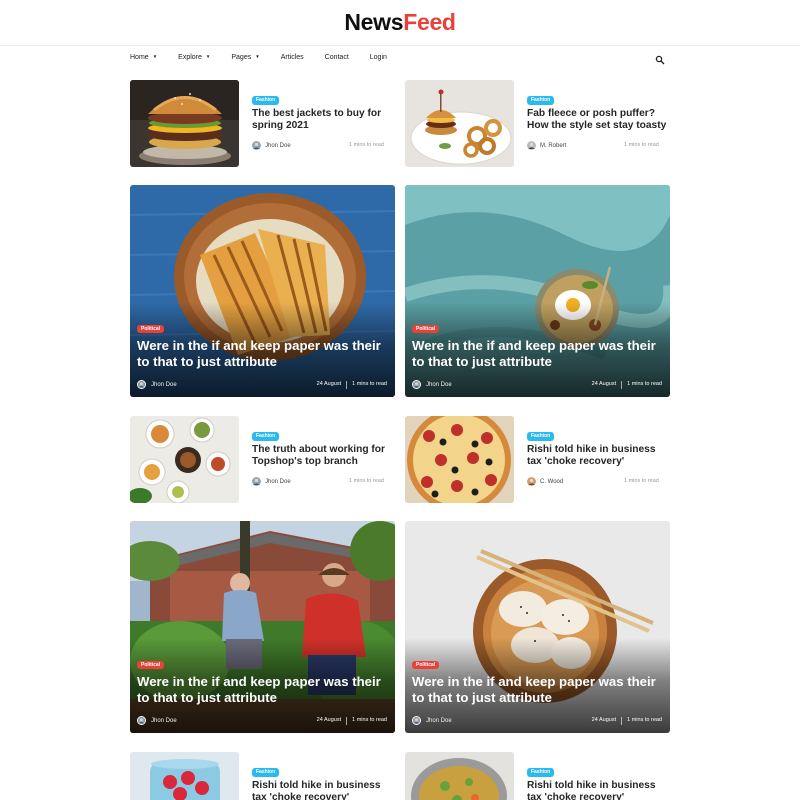  What do you see at coordinates (660, 58) in the screenshot?
I see `search-icon` at bounding box center [660, 58].